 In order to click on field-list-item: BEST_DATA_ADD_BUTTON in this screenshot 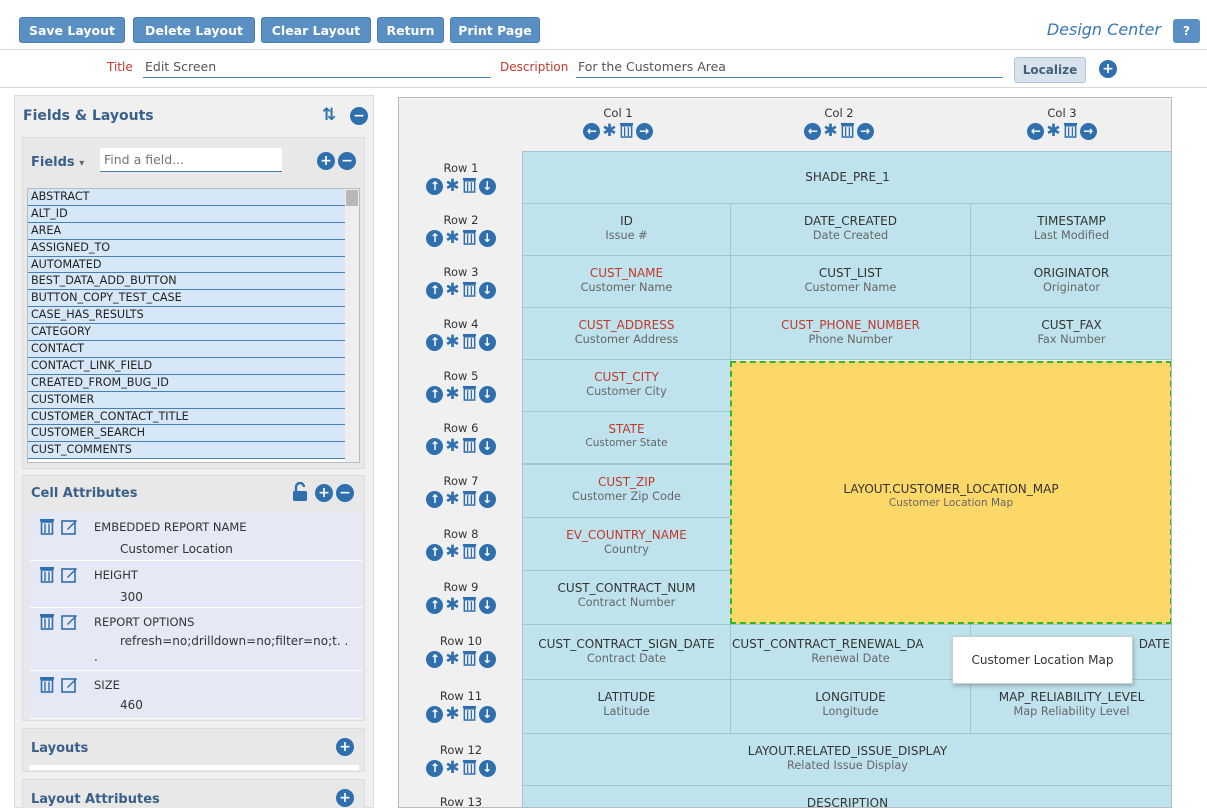, I will do `click(187, 282)`.